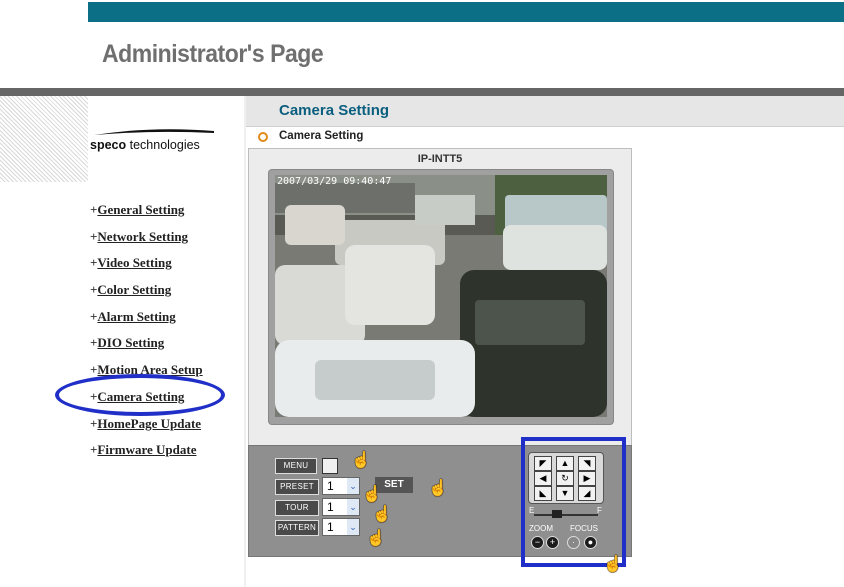 The height and width of the screenshot is (587, 844). Describe the element at coordinates (108, 145) in the screenshot. I see `logo-bold: speco` at that location.